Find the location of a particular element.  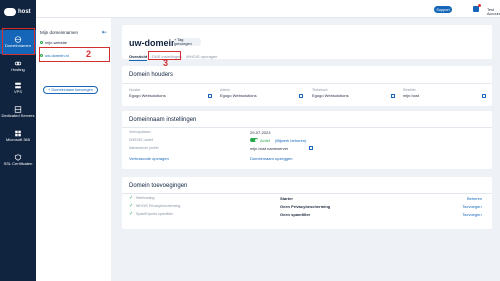

brand-logo: host is located at coordinates (19, 12).